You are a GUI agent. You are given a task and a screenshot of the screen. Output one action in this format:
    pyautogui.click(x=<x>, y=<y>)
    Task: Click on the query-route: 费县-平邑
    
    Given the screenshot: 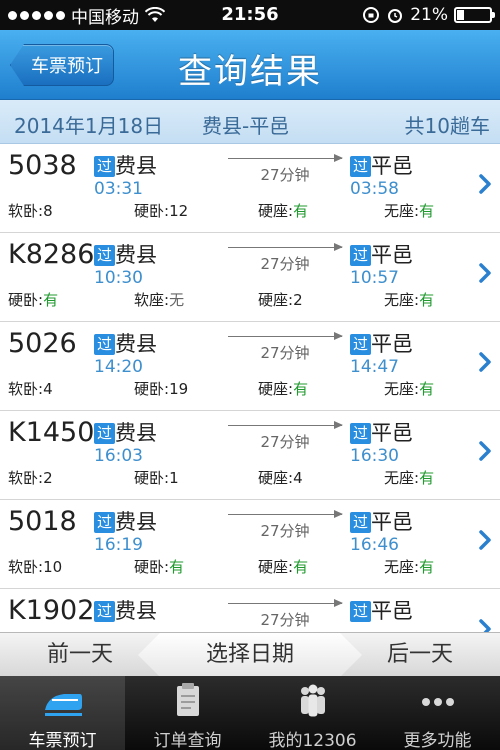 What is the action you would take?
    pyautogui.click(x=246, y=126)
    